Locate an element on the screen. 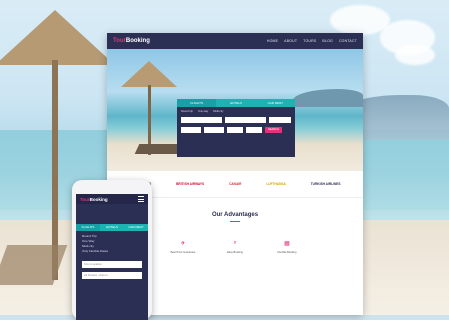  radio-one-way: One way is located at coordinates (203, 111).